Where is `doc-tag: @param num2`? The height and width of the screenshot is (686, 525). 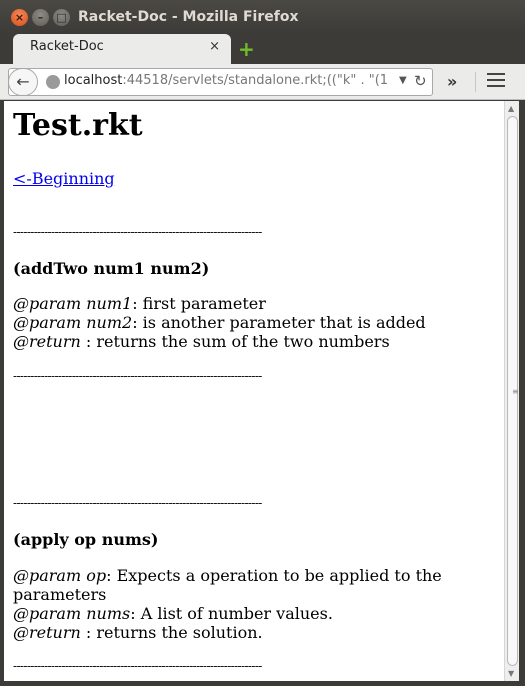
doc-tag: @param num2 is located at coordinates (73, 322).